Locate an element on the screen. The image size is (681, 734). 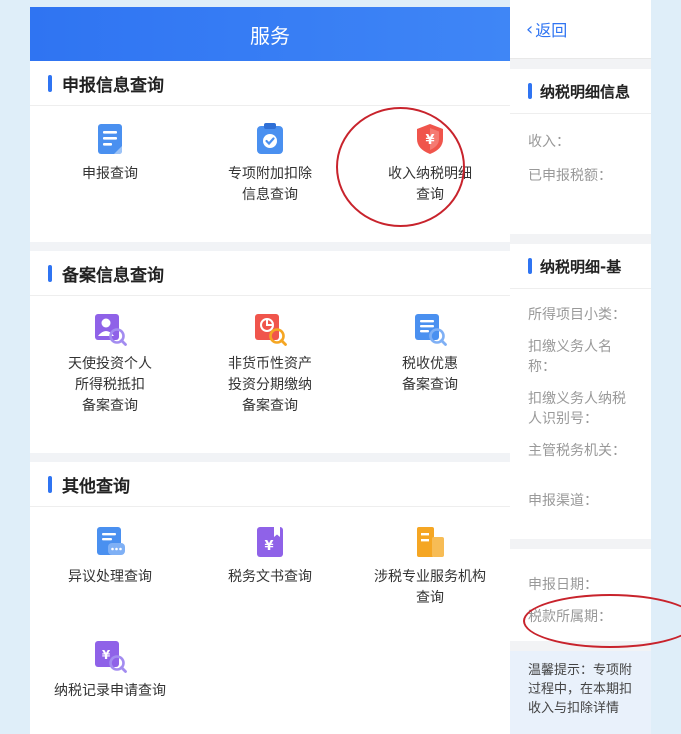
yuan-book-icon: ¥ is located at coordinates (270, 542).